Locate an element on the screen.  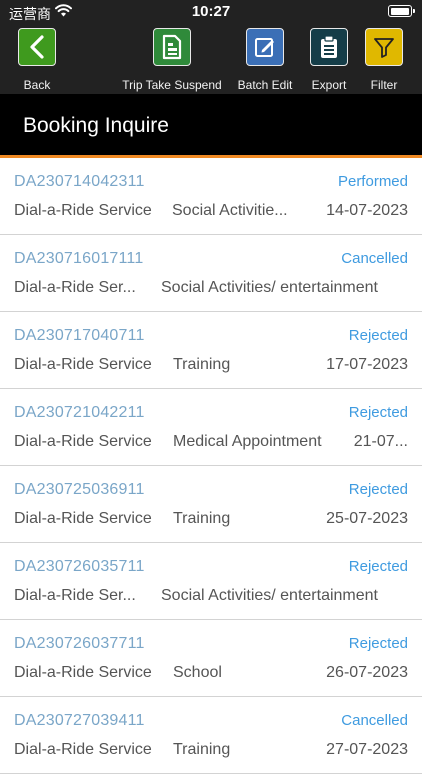
filter-button: Filter is located at coordinates (384, 60).